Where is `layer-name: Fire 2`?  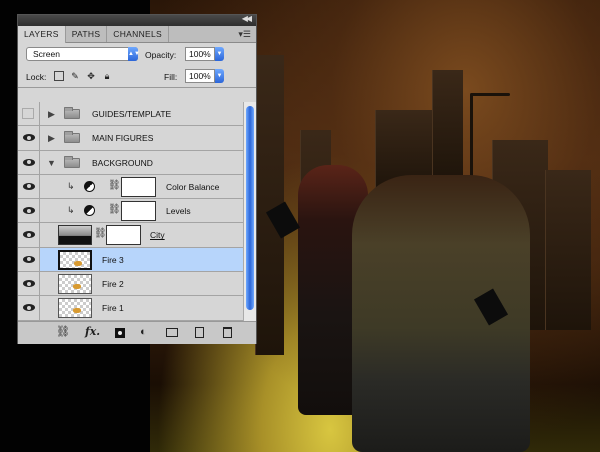
layer-name: Fire 2 is located at coordinates (113, 284).